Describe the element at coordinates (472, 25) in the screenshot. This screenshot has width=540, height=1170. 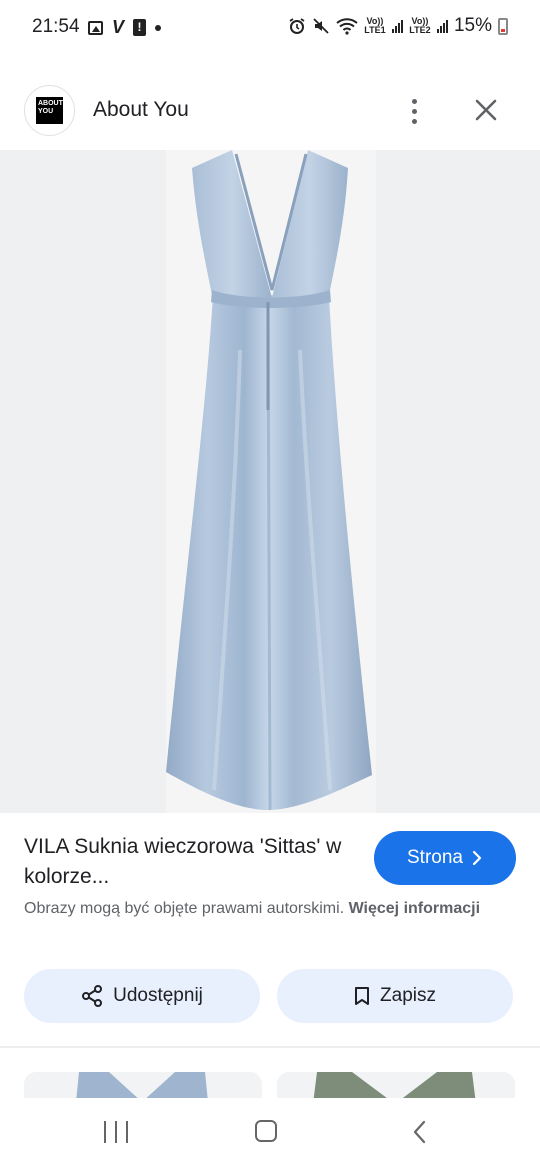
I see `battery-percent: 15%` at that location.